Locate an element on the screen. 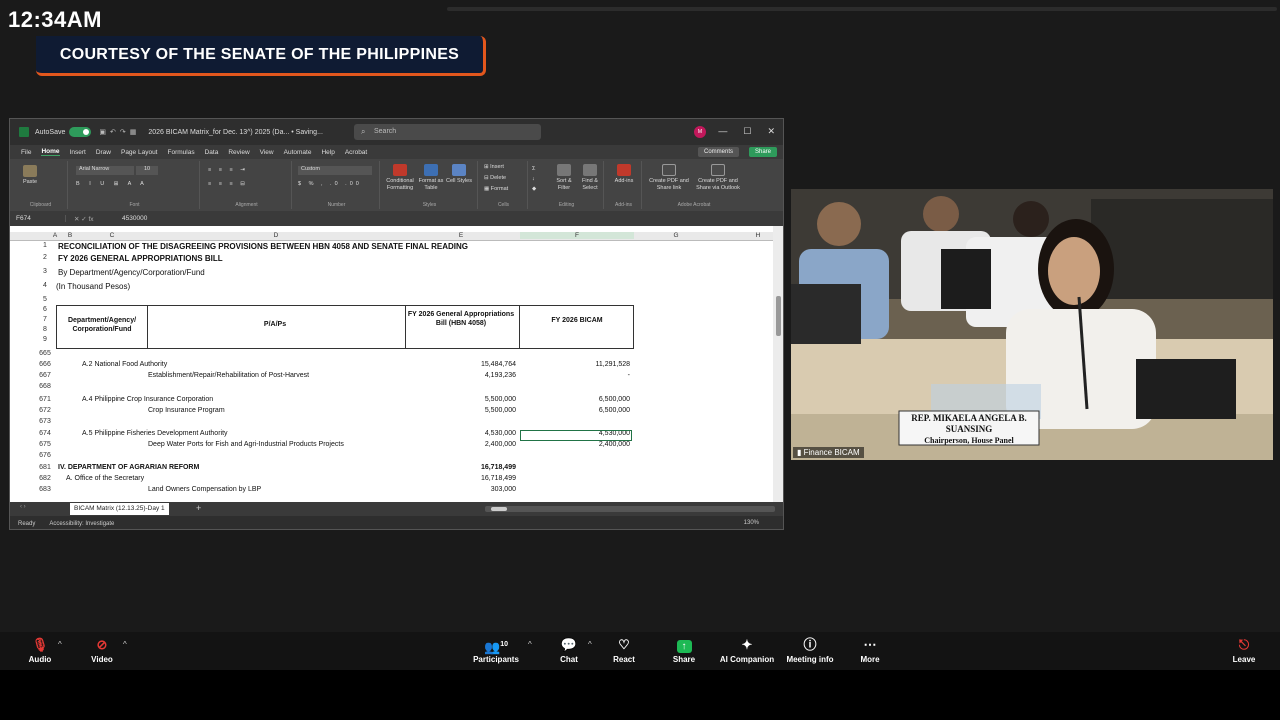  minimize-icon: — is located at coordinates (722, 131).